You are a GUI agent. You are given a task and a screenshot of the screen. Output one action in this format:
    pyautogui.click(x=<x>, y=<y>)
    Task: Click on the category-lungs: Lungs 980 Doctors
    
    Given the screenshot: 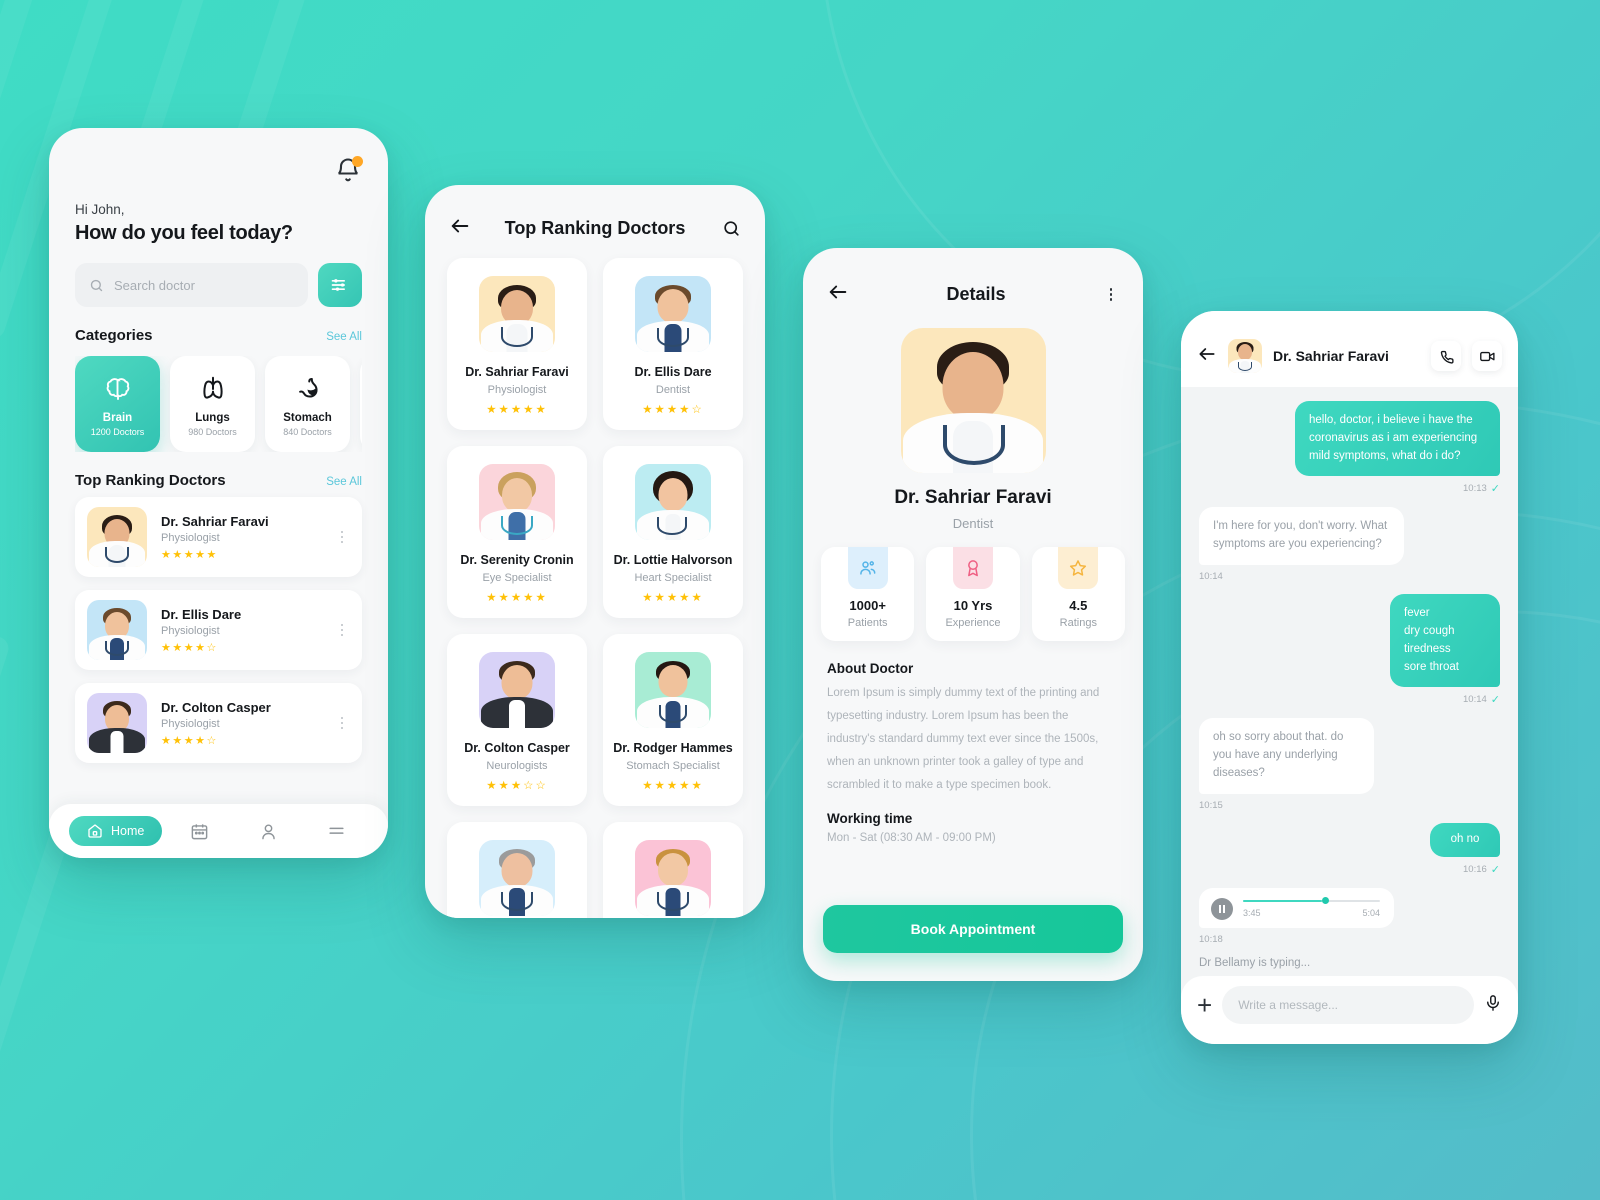 What is the action you would take?
    pyautogui.click(x=212, y=404)
    